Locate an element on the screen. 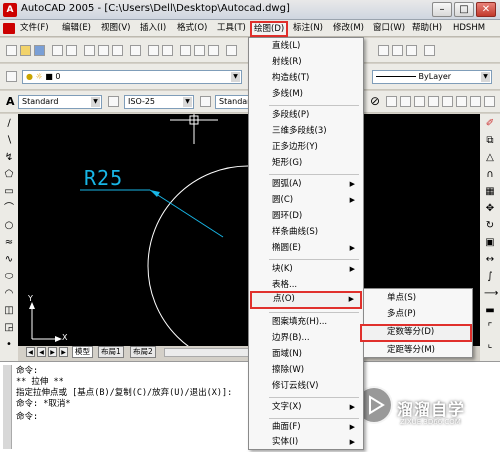  array-icon: ▦ is located at coordinates (490, 192).